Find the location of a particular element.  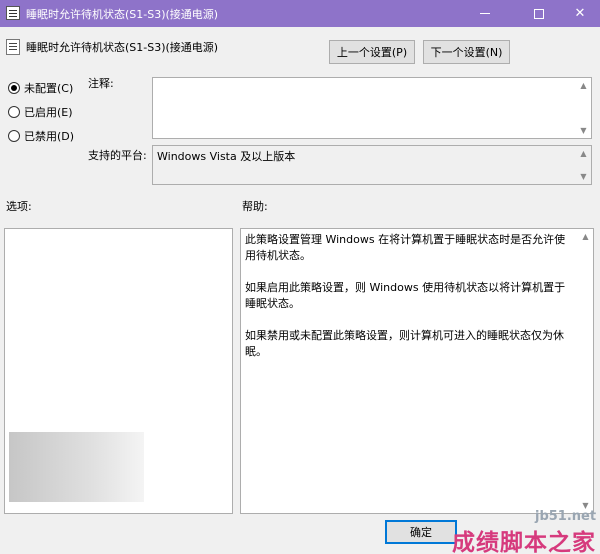

minimize-button is located at coordinates (485, 13).